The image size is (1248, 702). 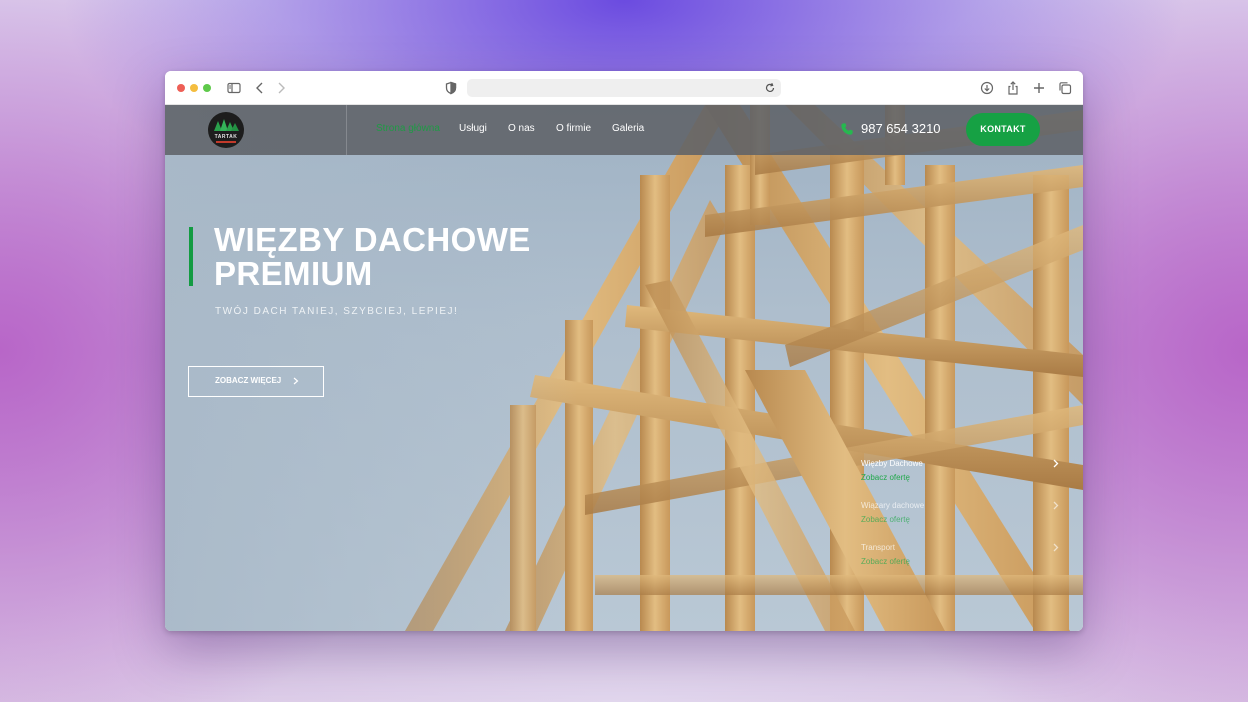 What do you see at coordinates (281, 88) in the screenshot?
I see `forward-icon` at bounding box center [281, 88].